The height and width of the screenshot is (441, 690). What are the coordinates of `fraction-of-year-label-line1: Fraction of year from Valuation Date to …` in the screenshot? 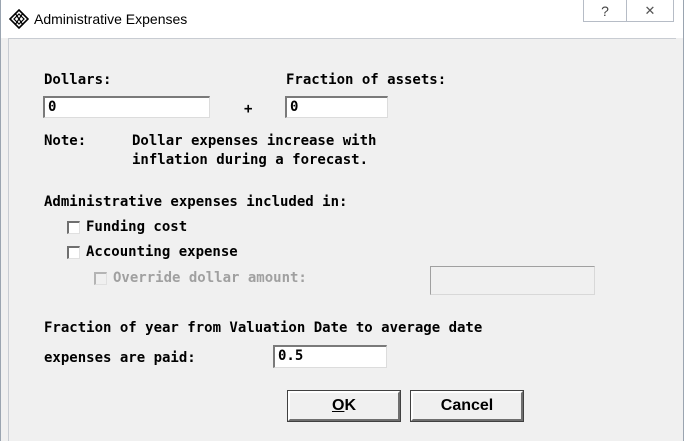 It's located at (263, 328).